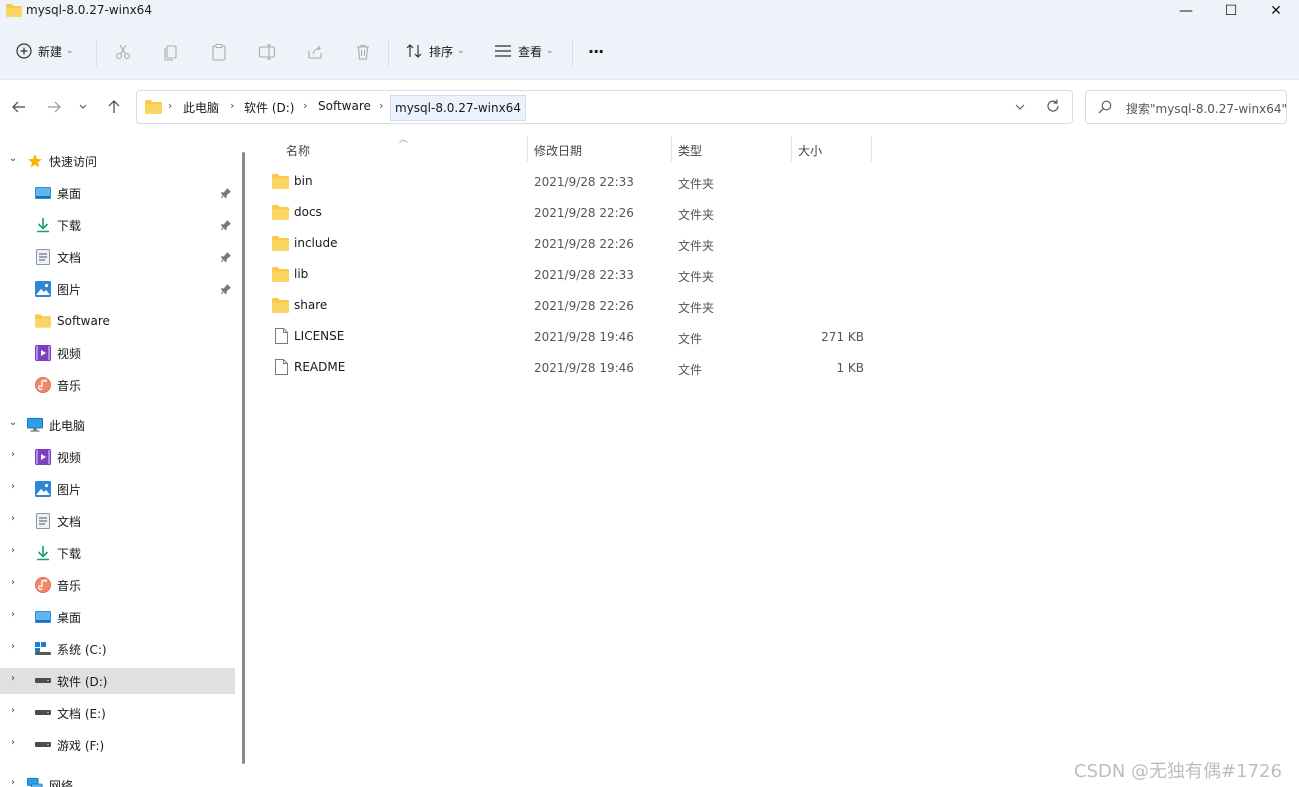 The image size is (1299, 787). Describe the element at coordinates (117, 193) in the screenshot. I see `sidebar-item-desktop: 桌面` at that location.